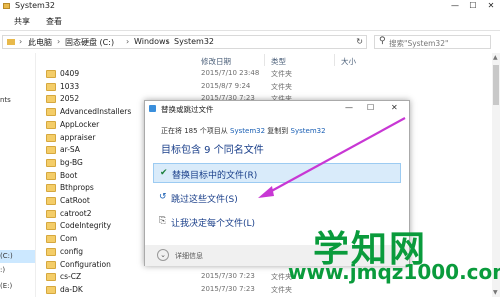 This screenshot has height=297, width=500. What do you see at coordinates (277, 222) in the screenshot?
I see `decide-each-option: ⎘ 让我决定每个文件(L)` at bounding box center [277, 222].